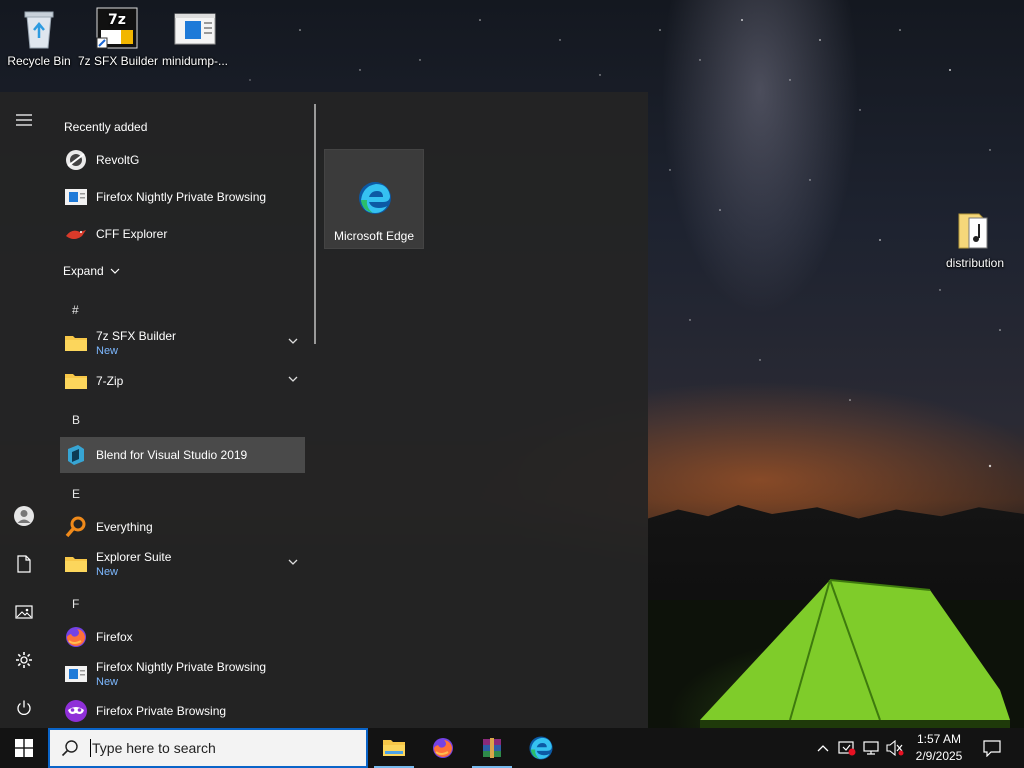 Image resolution: width=1024 pixels, height=768 pixels. I want to click on app-item-firefox-private-browsing: Firefox Private Browsing, so click(182, 711).